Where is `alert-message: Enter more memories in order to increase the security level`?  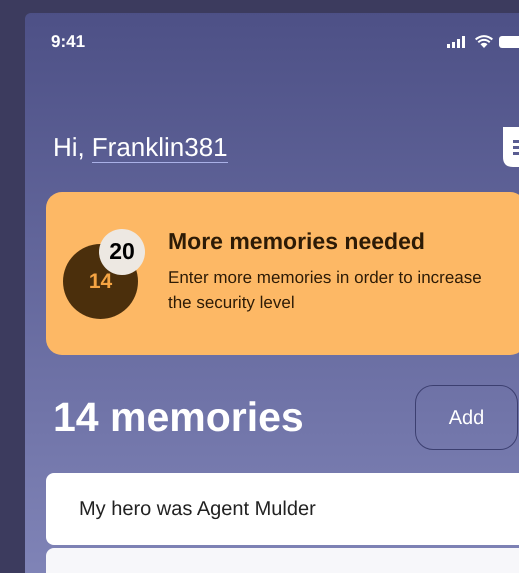
alert-message: Enter more memories in order to increase the security level is located at coordinates (325, 290).